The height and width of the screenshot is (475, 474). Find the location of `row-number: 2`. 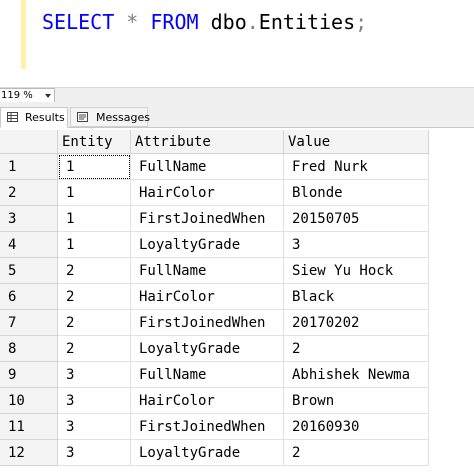

row-number: 2 is located at coordinates (29, 193).